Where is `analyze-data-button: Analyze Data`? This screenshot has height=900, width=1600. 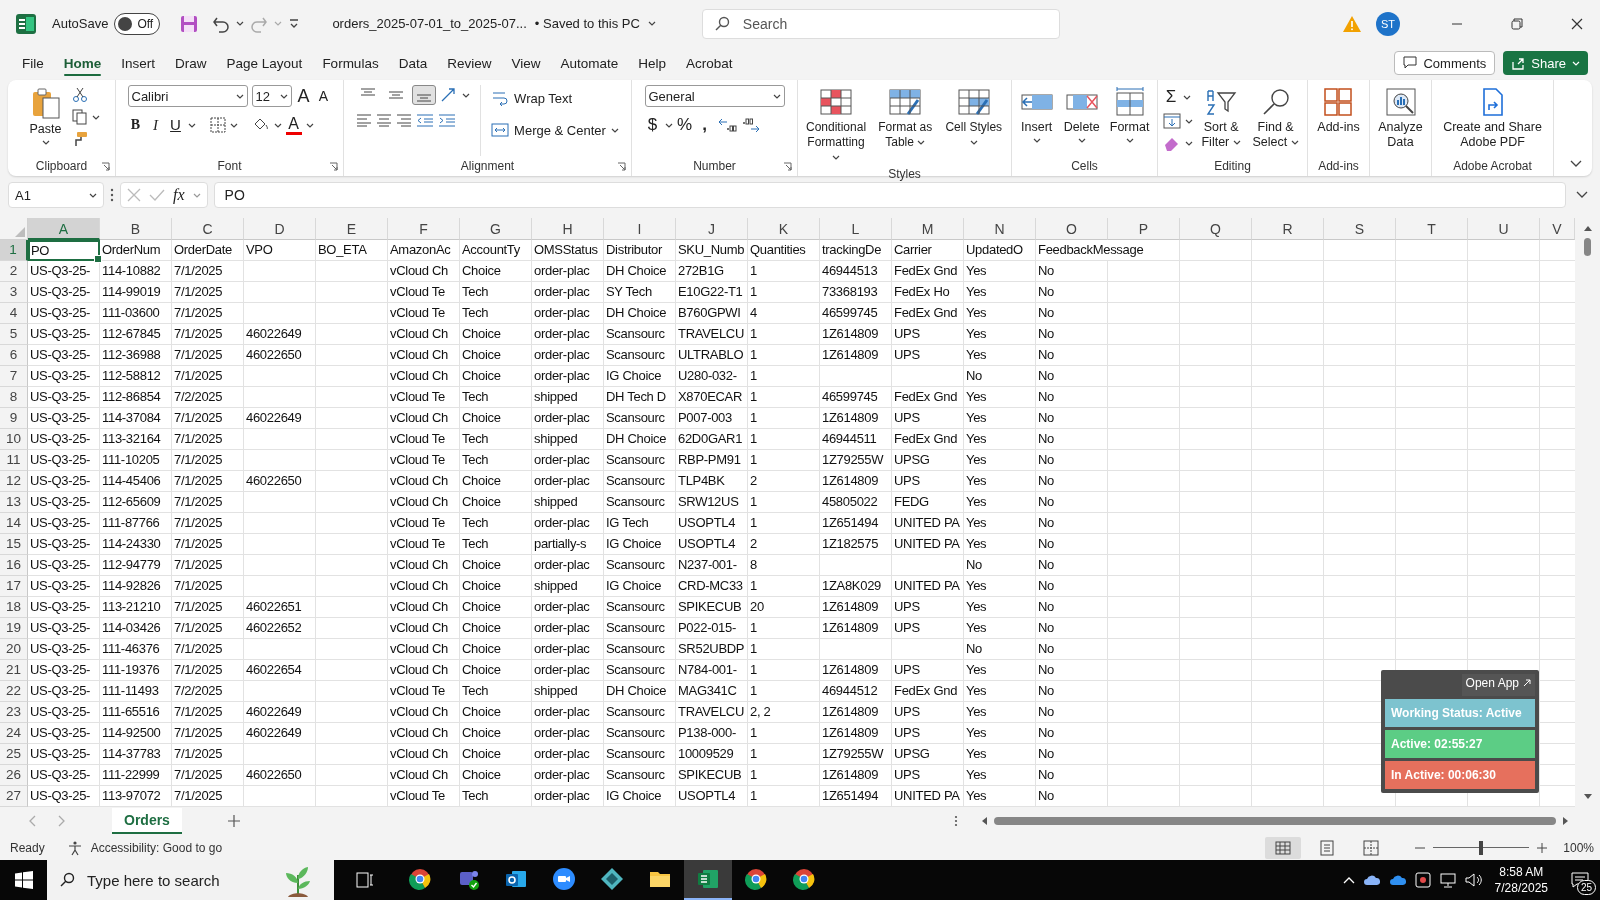 analyze-data-button: Analyze Data is located at coordinates (1400, 118).